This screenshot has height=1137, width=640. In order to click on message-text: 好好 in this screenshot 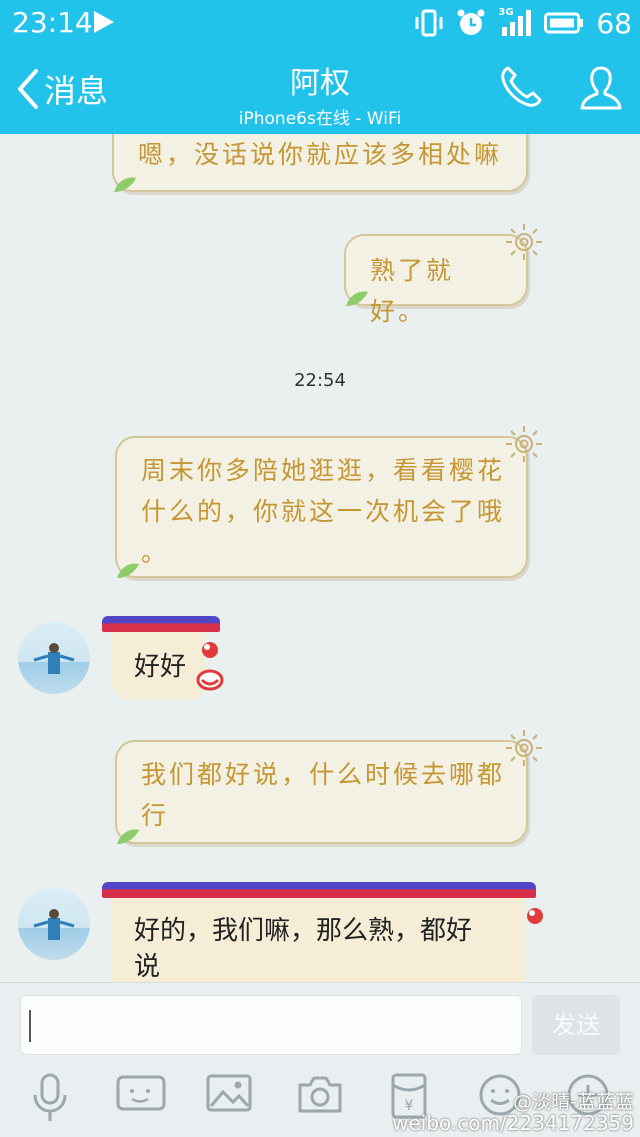, I will do `click(160, 667)`.